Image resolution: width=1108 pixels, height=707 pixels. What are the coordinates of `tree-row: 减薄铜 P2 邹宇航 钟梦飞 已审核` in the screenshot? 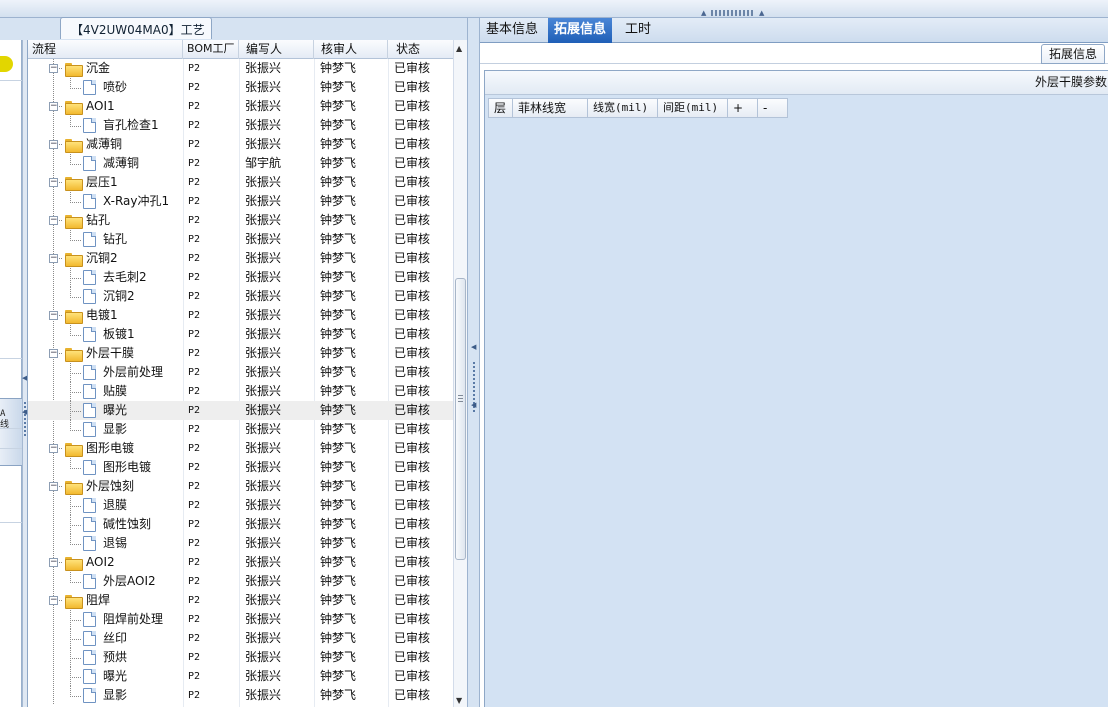 It's located at (240, 163).